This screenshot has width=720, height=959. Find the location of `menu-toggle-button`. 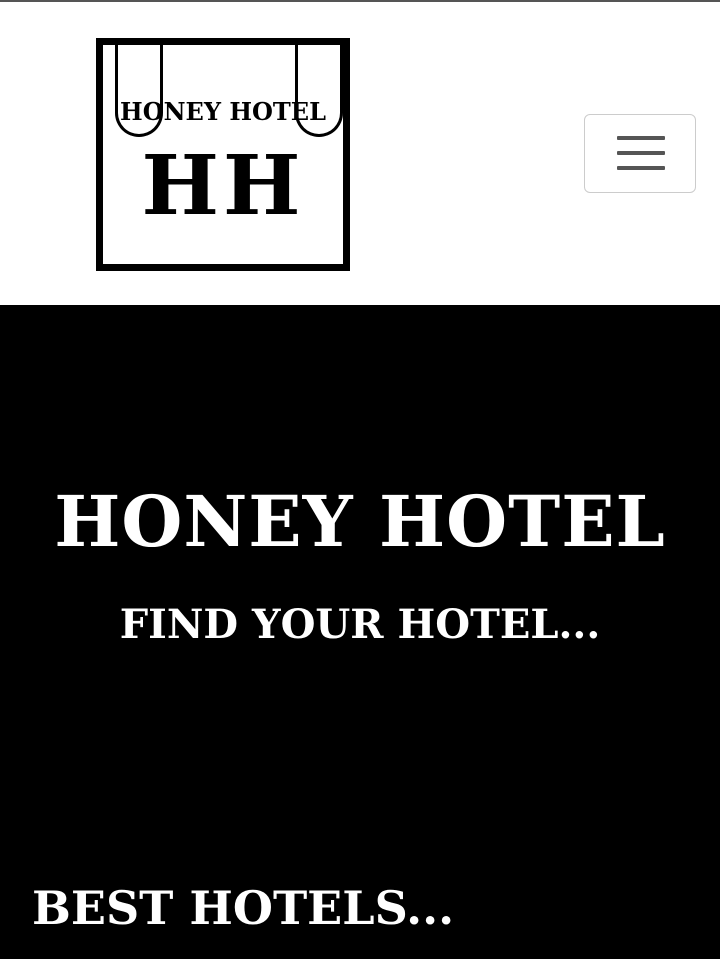

menu-toggle-button is located at coordinates (640, 153).